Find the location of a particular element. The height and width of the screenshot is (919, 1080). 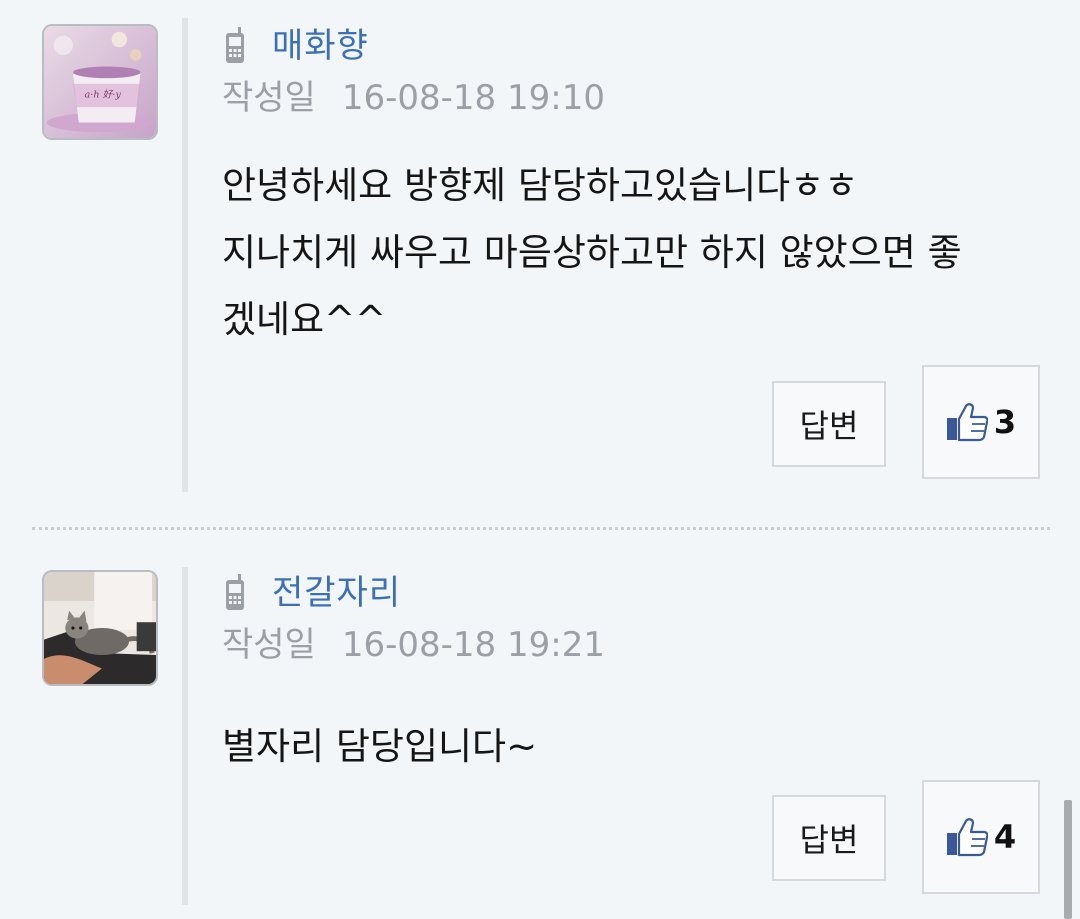

avatar-image-kitten is located at coordinates (100, 628).